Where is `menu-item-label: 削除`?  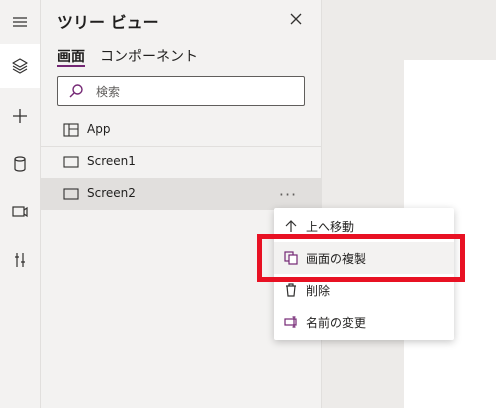
menu-item-label: 削除 is located at coordinates (318, 291).